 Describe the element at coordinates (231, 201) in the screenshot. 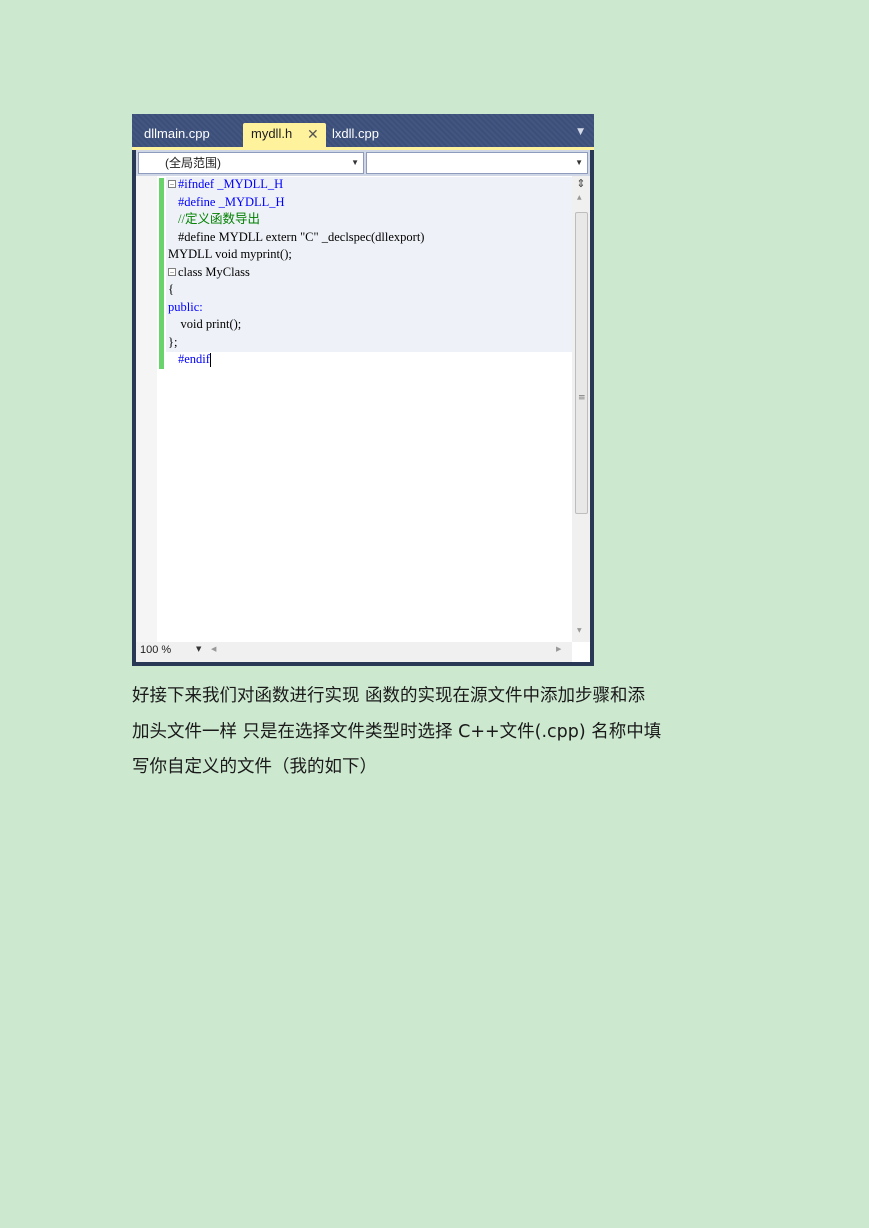

I see `code-text: #define _MYDLL_H` at that location.